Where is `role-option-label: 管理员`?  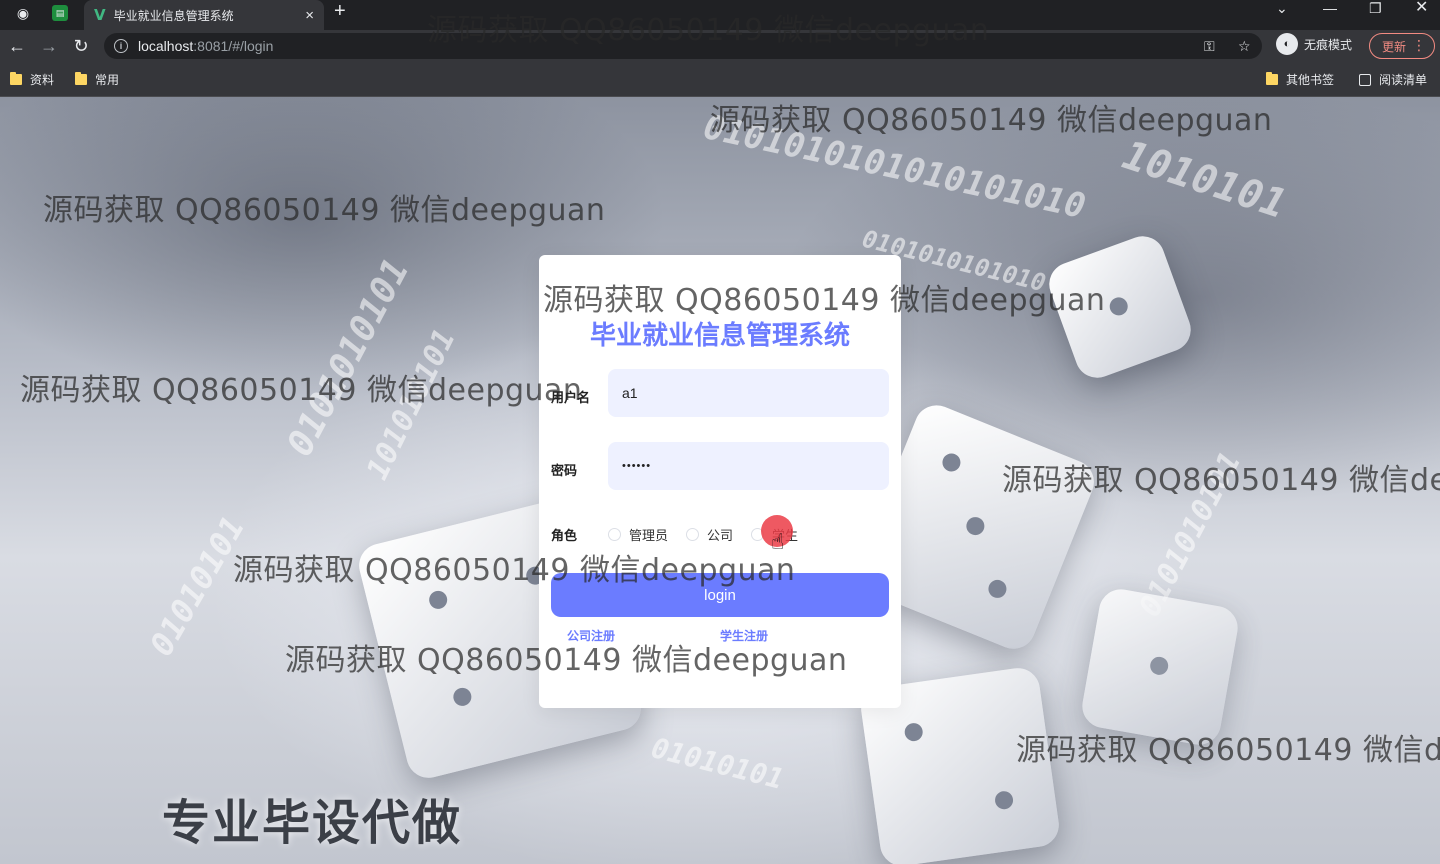 role-option-label: 管理员 is located at coordinates (649, 536).